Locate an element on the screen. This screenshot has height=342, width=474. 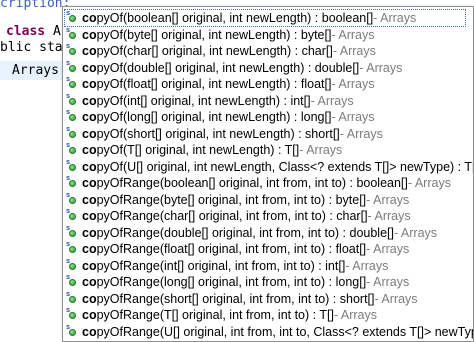
javadoc-fragment: cription: is located at coordinates (35, 5).